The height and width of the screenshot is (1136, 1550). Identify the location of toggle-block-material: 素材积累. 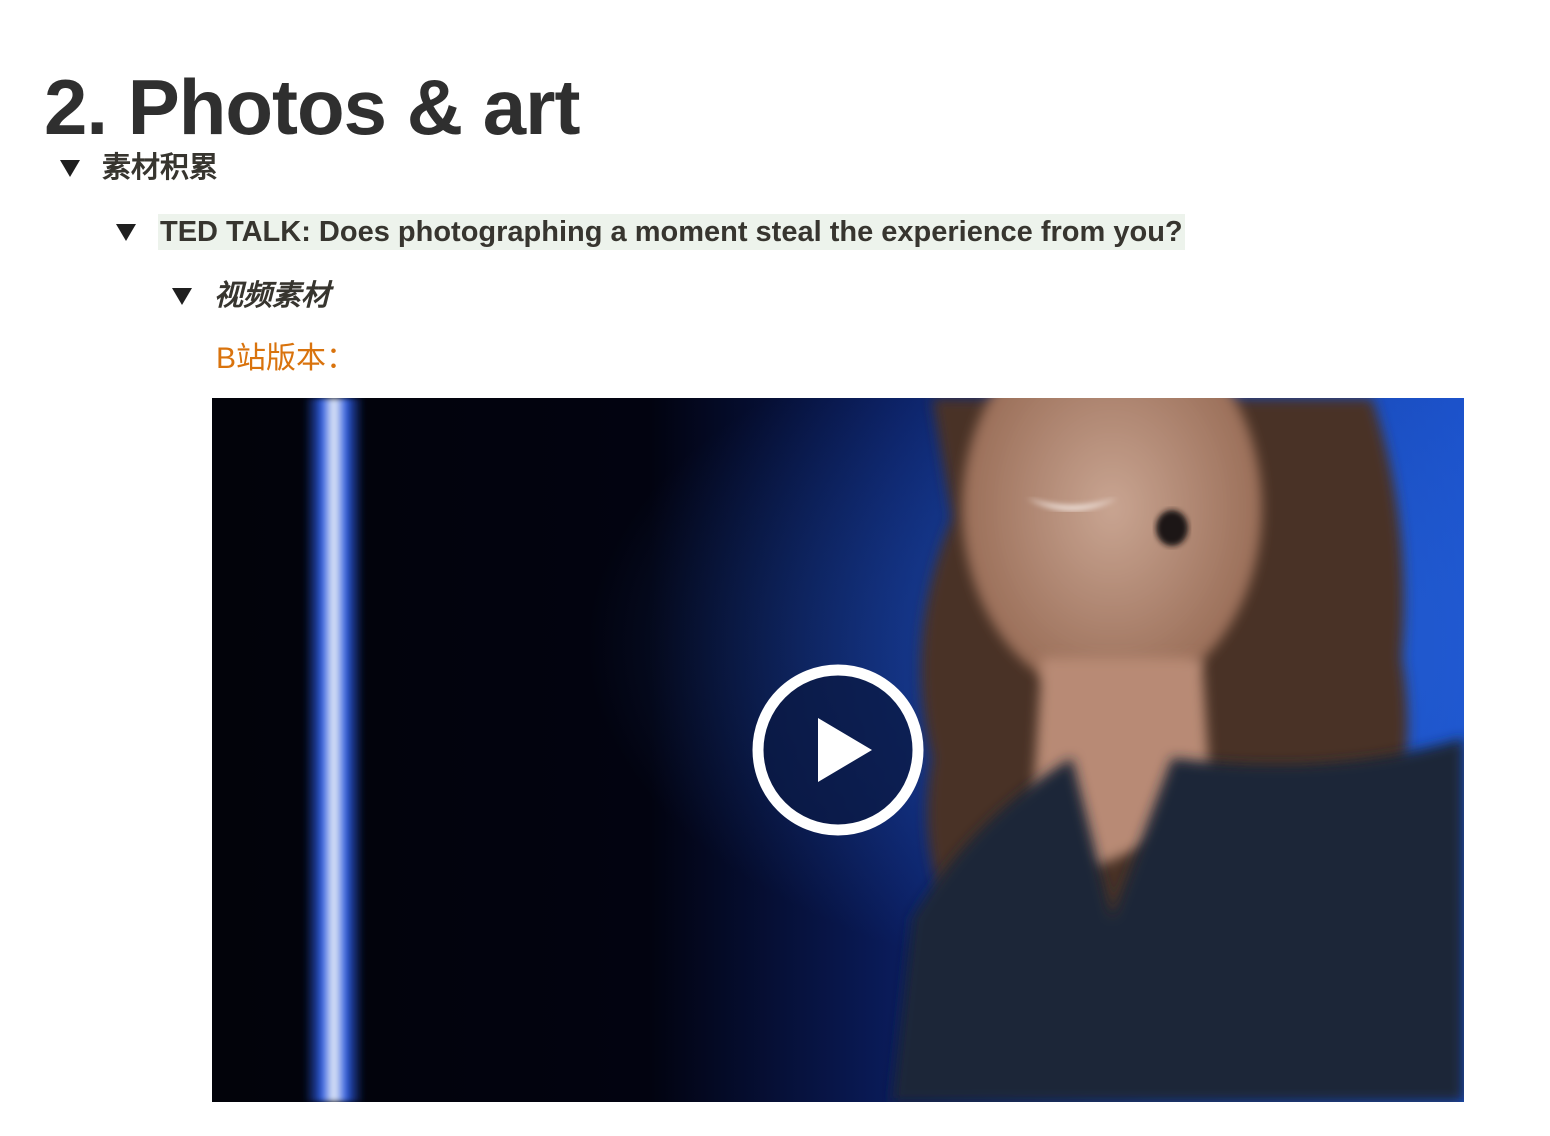
(138, 168).